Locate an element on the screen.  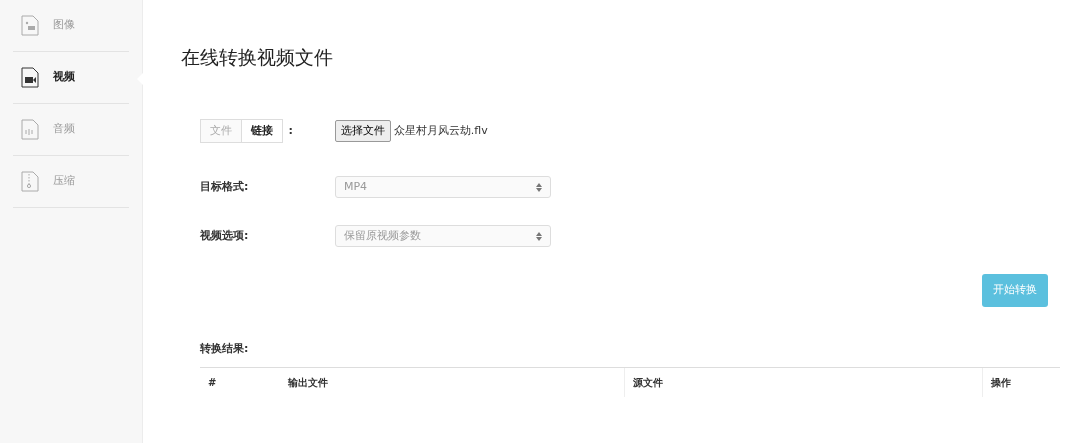
column-header: 源文件 is located at coordinates (803, 383).